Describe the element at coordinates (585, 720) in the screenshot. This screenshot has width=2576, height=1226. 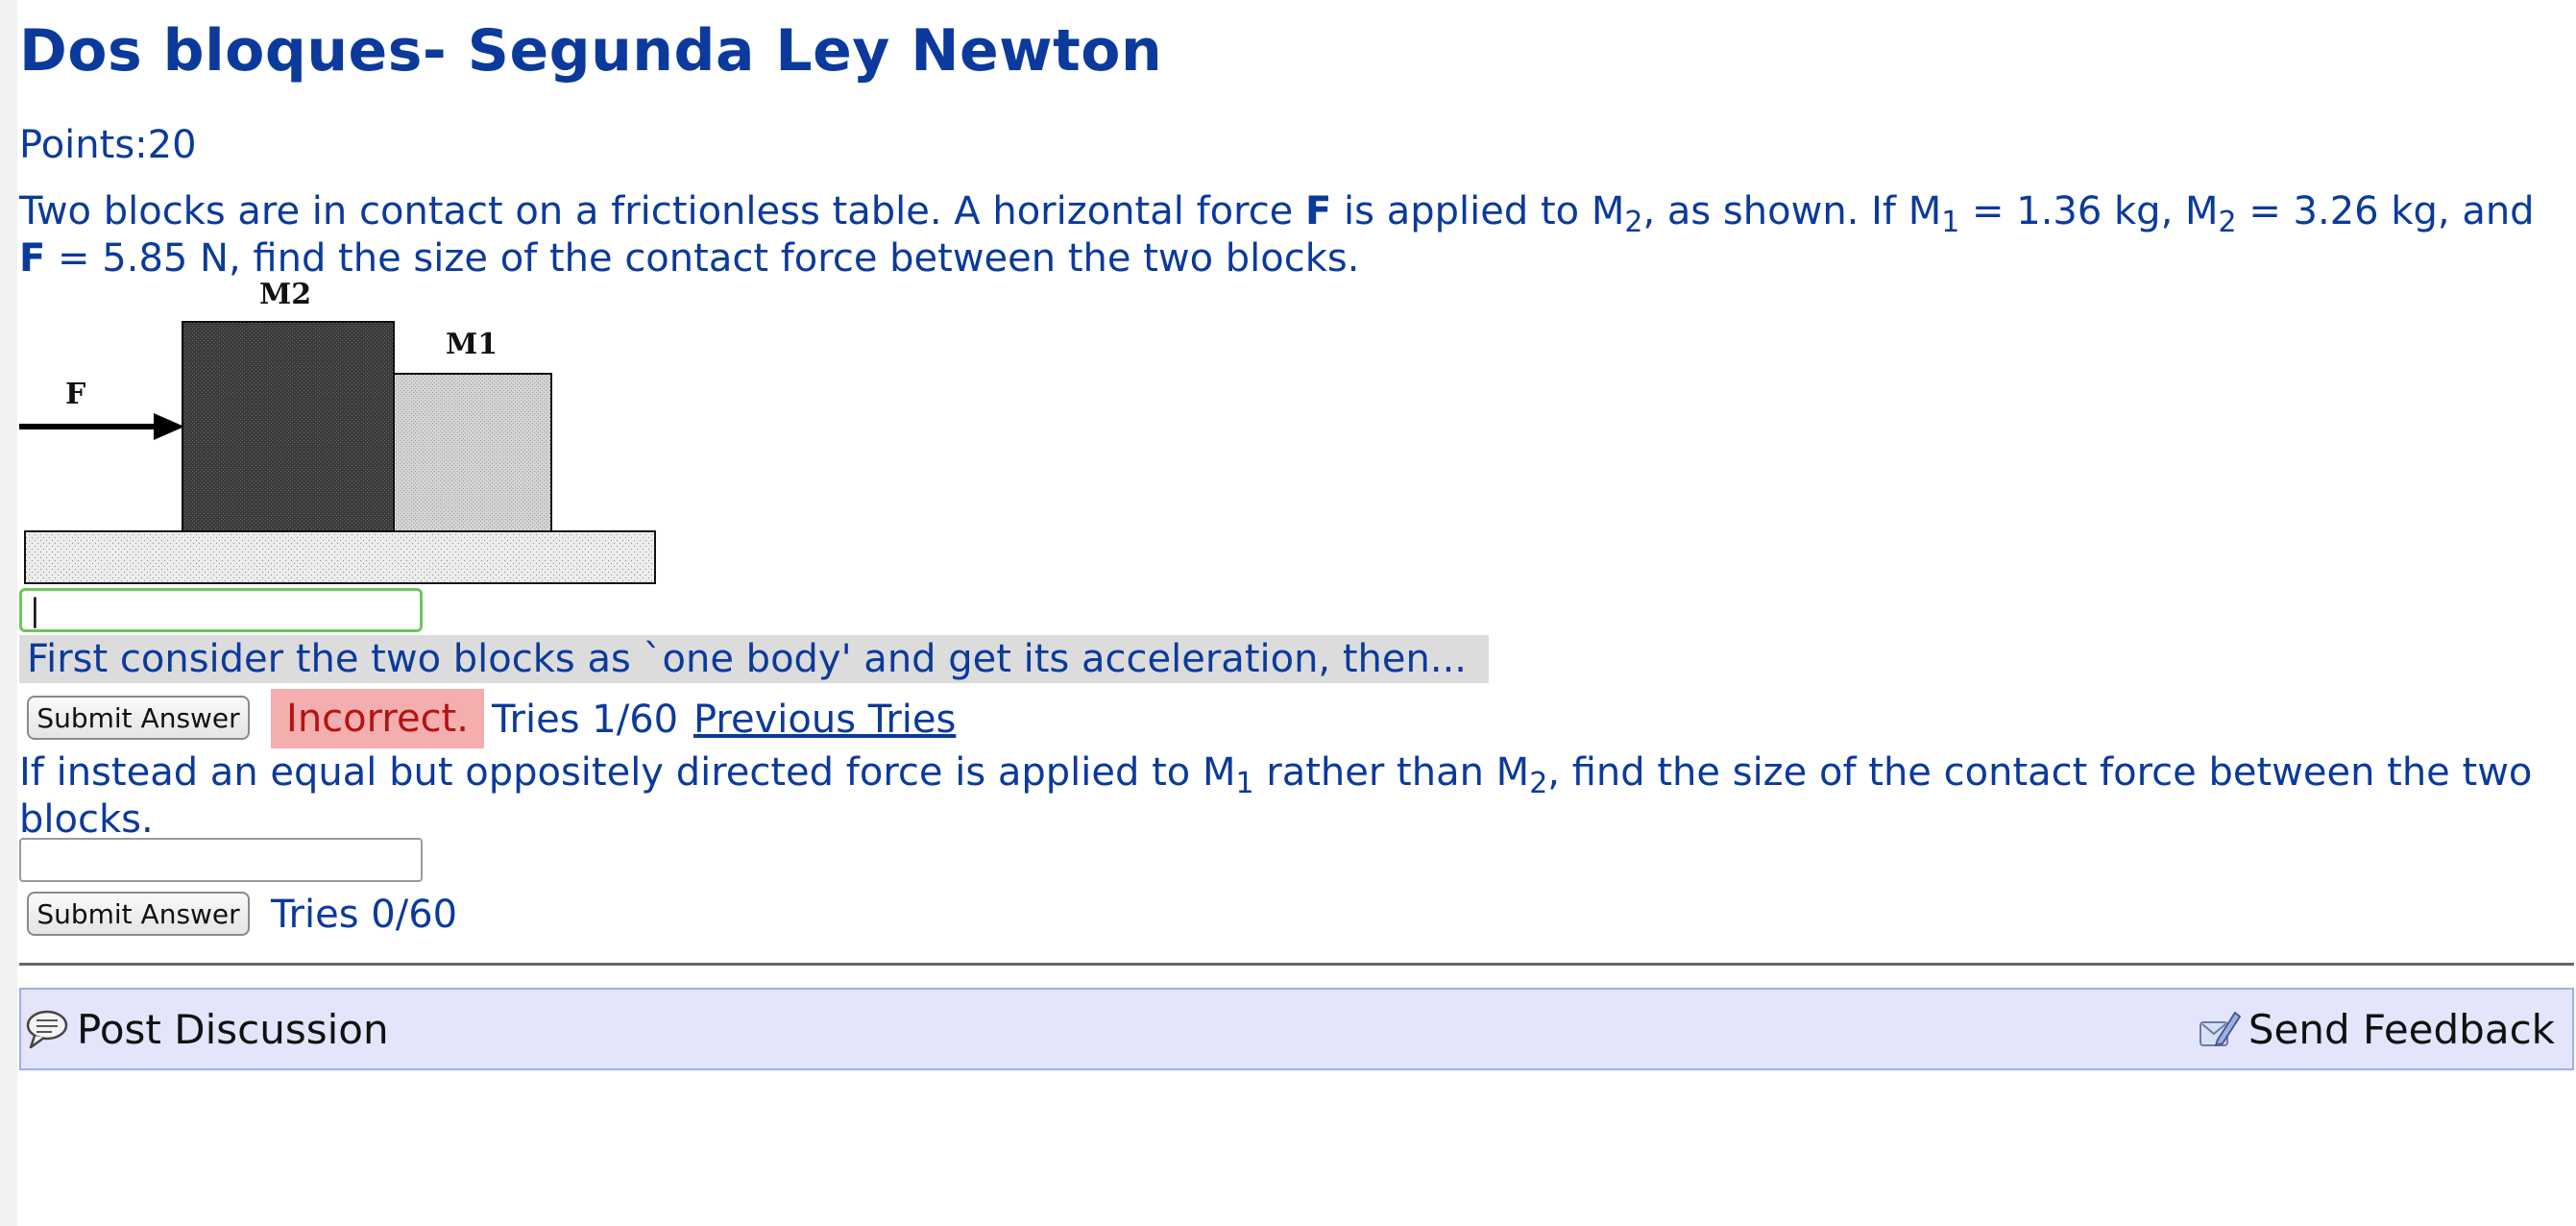
I see `tries-counter-1: Tries 1/60` at that location.